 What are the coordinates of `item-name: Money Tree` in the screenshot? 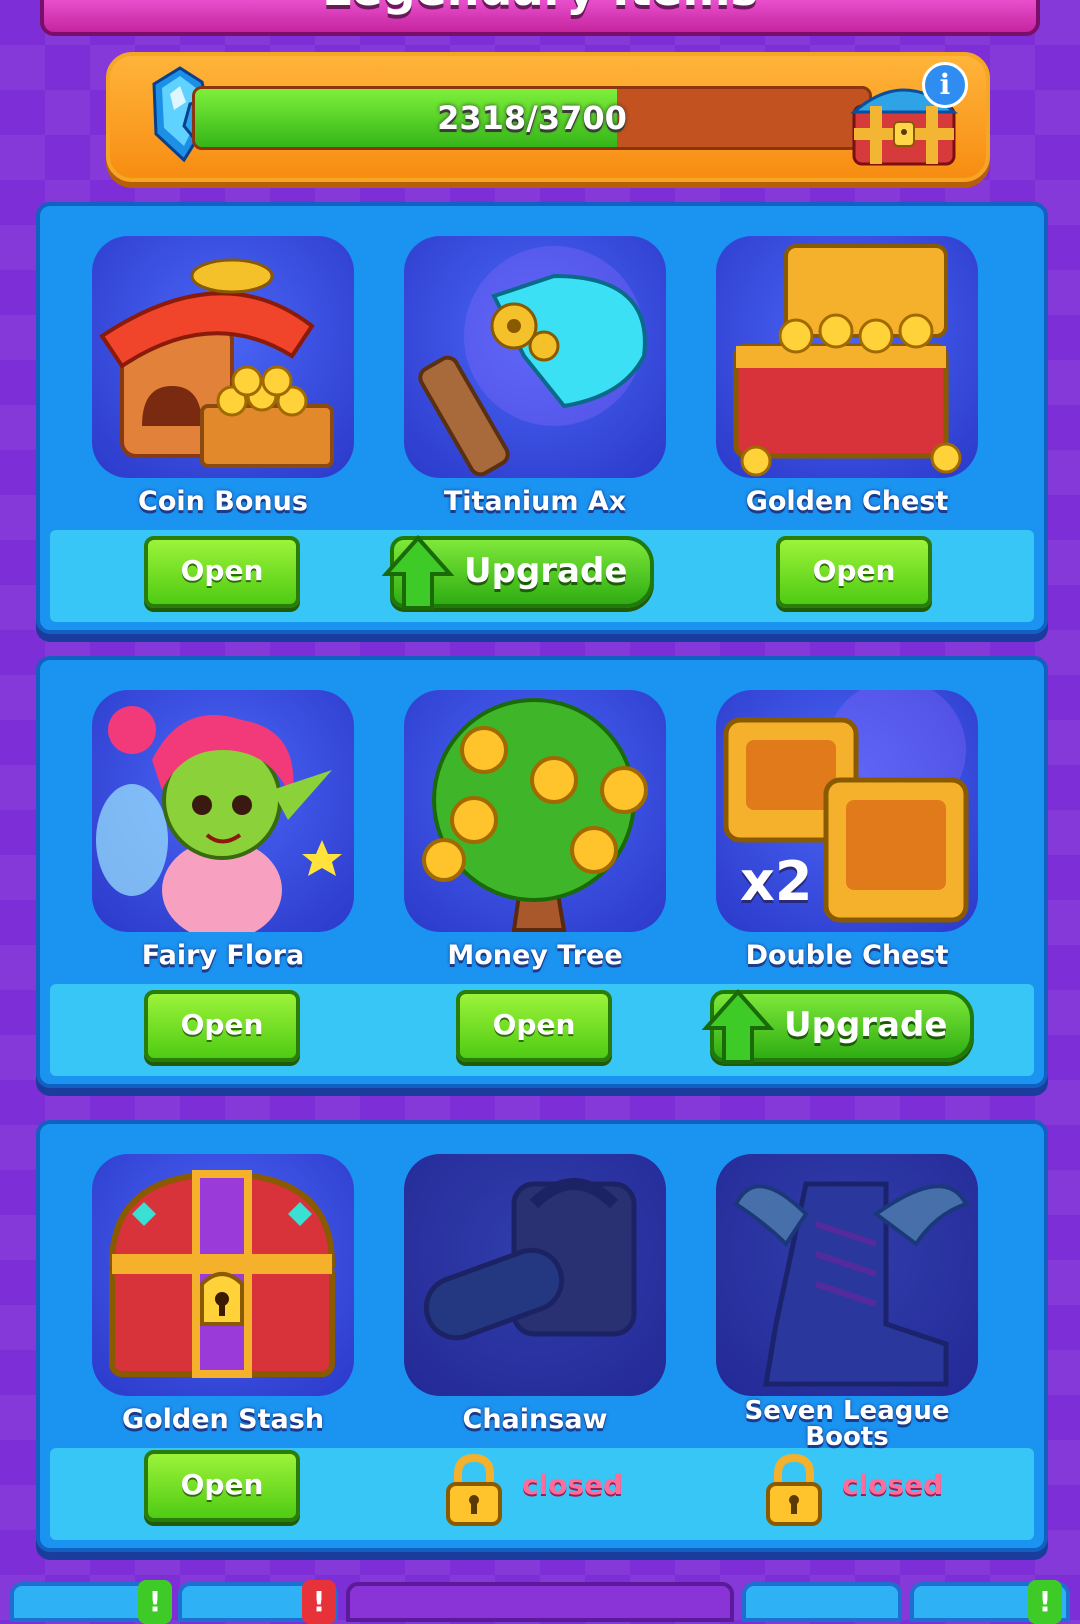 It's located at (535, 955).